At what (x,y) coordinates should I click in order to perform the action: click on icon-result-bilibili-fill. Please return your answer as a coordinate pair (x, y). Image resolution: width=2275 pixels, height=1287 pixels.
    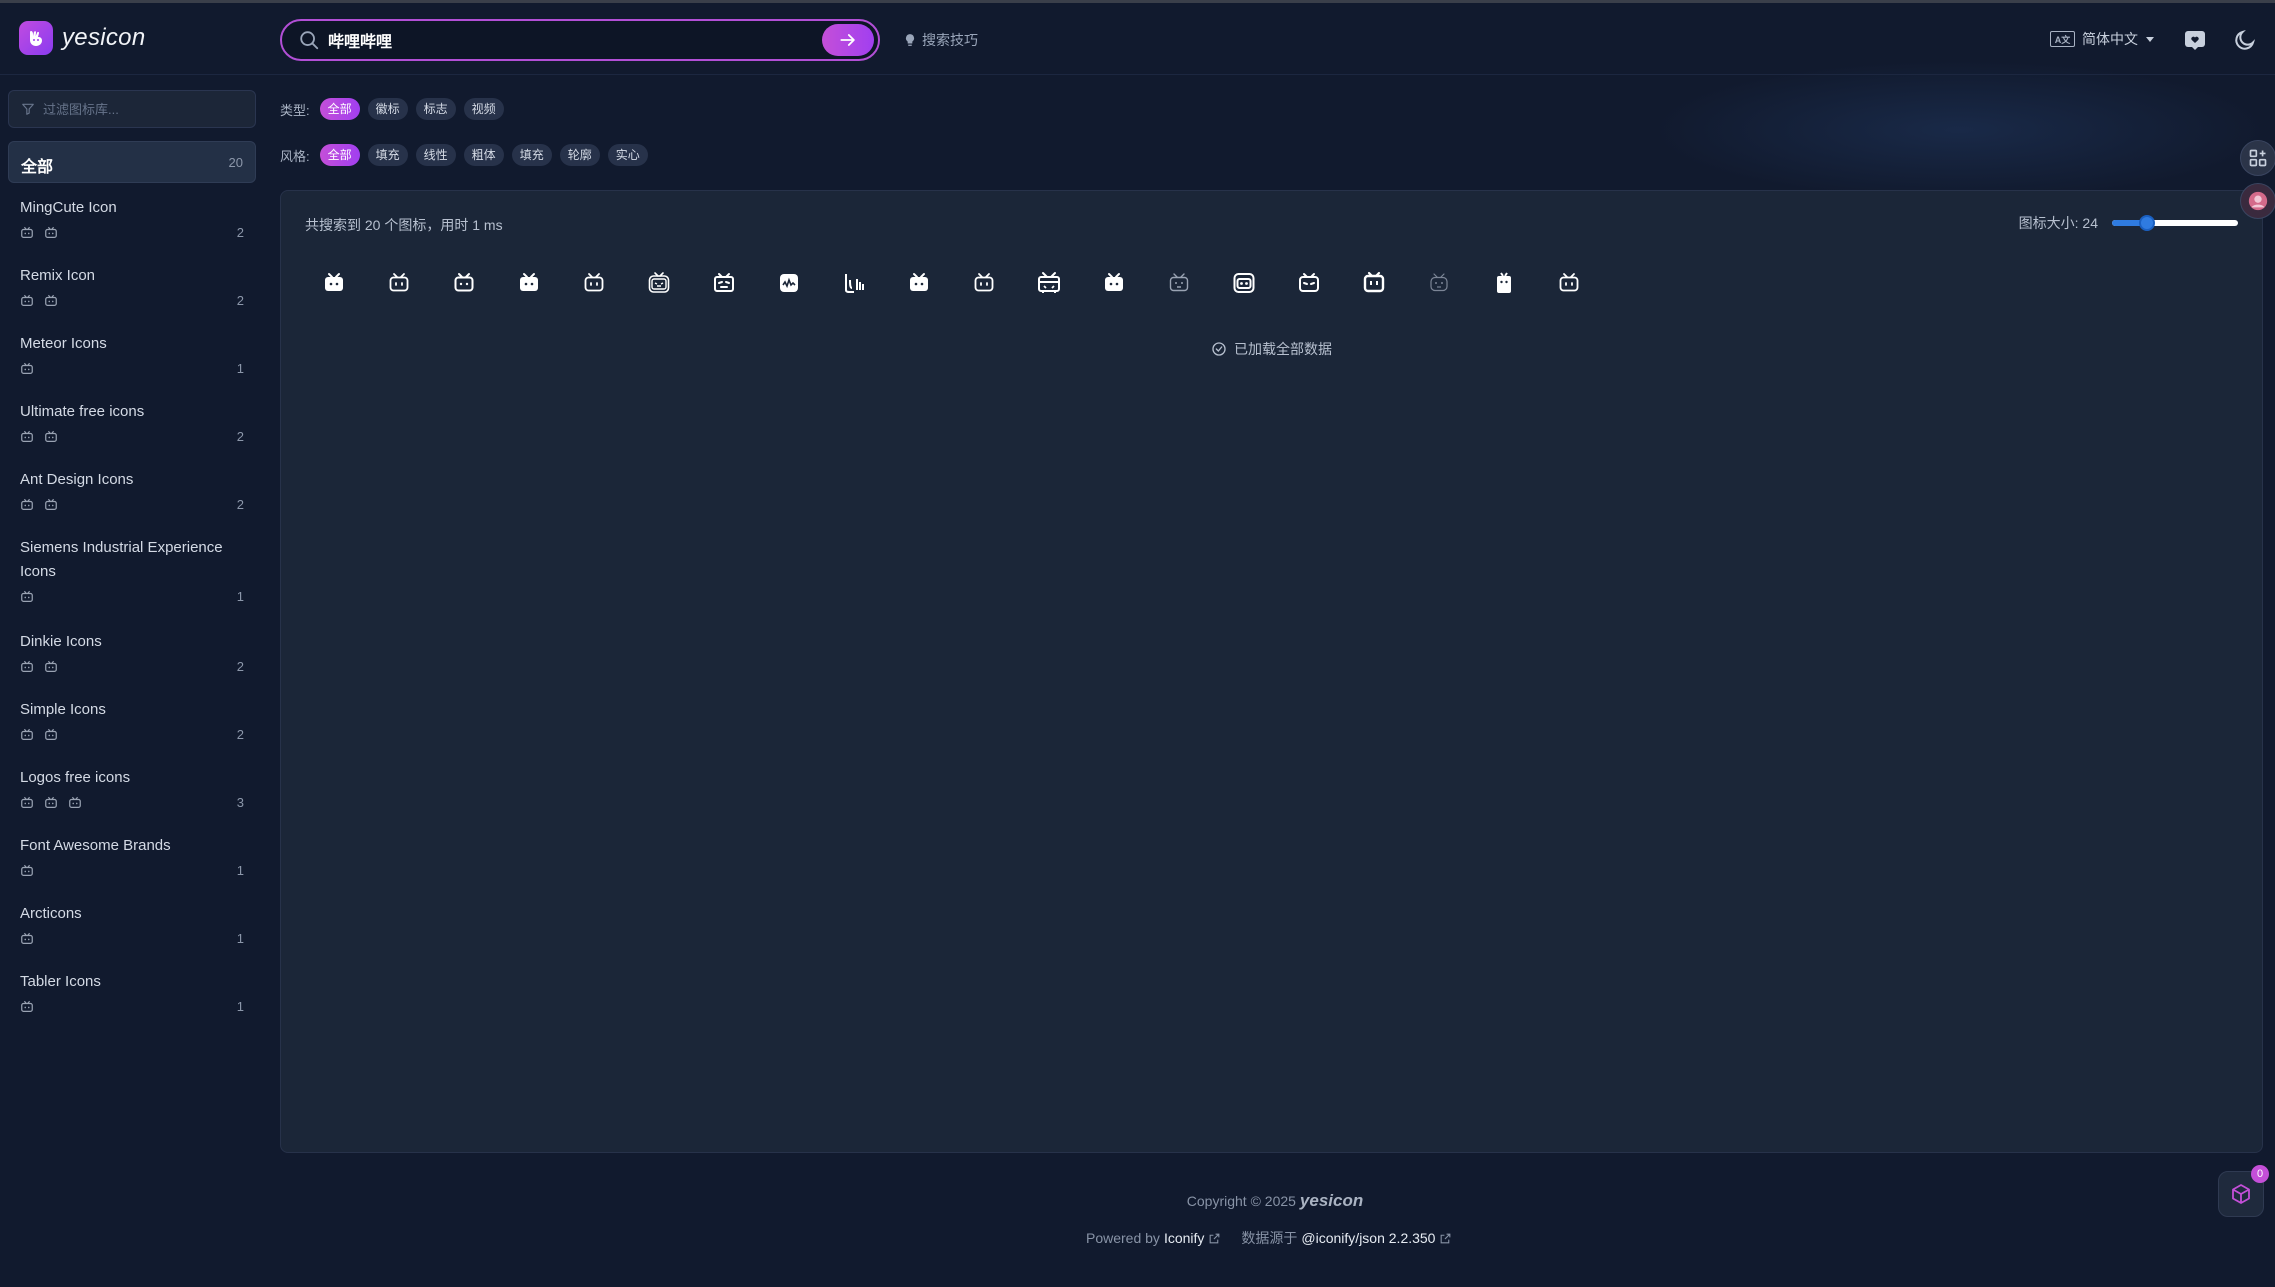
    Looking at the image, I should click on (333, 283).